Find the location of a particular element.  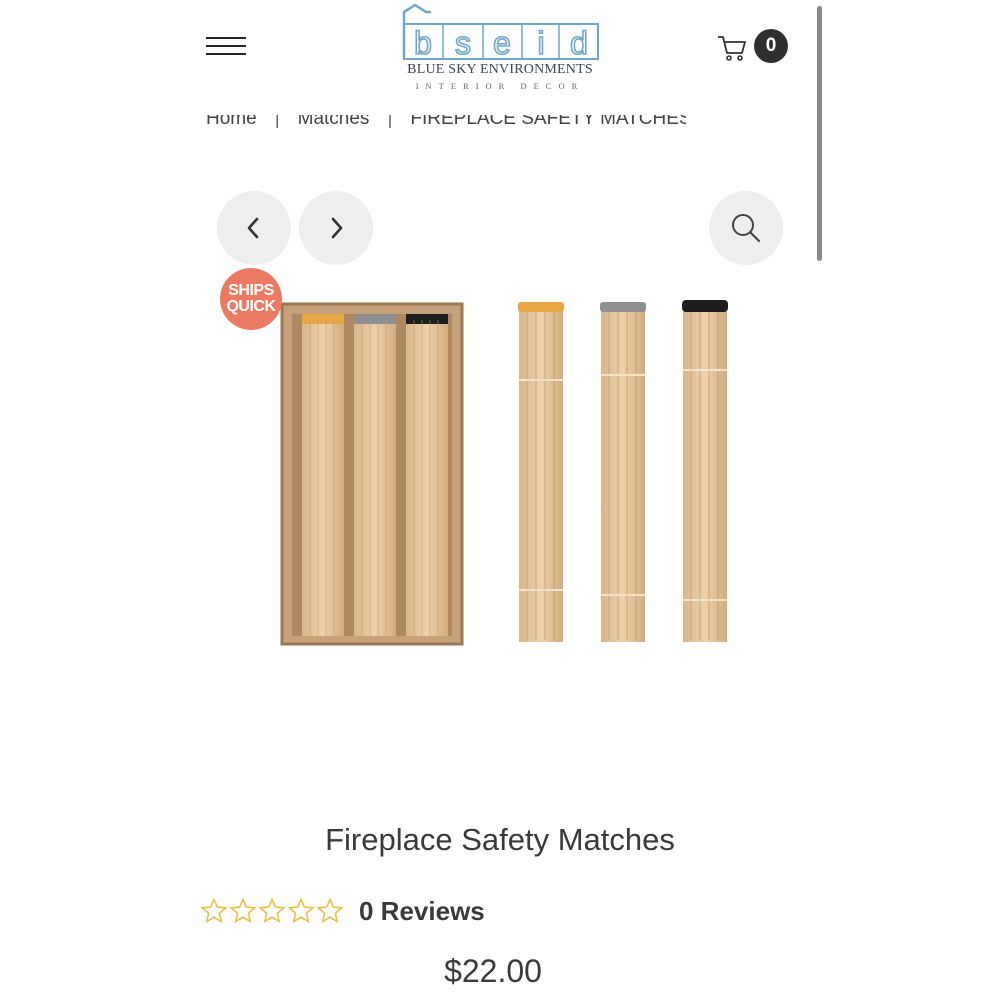

match-head-gray is located at coordinates (375, 319).